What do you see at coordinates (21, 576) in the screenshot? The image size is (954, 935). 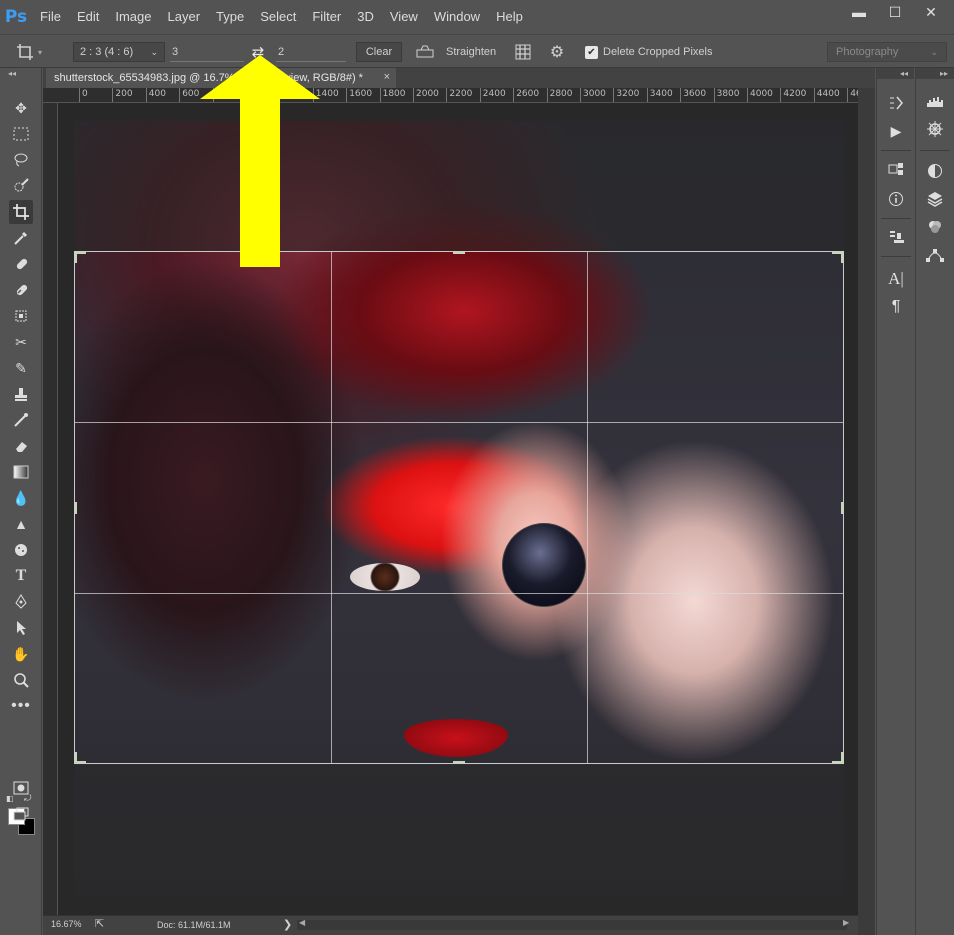 I see `type-tool-icon: T` at bounding box center [21, 576].